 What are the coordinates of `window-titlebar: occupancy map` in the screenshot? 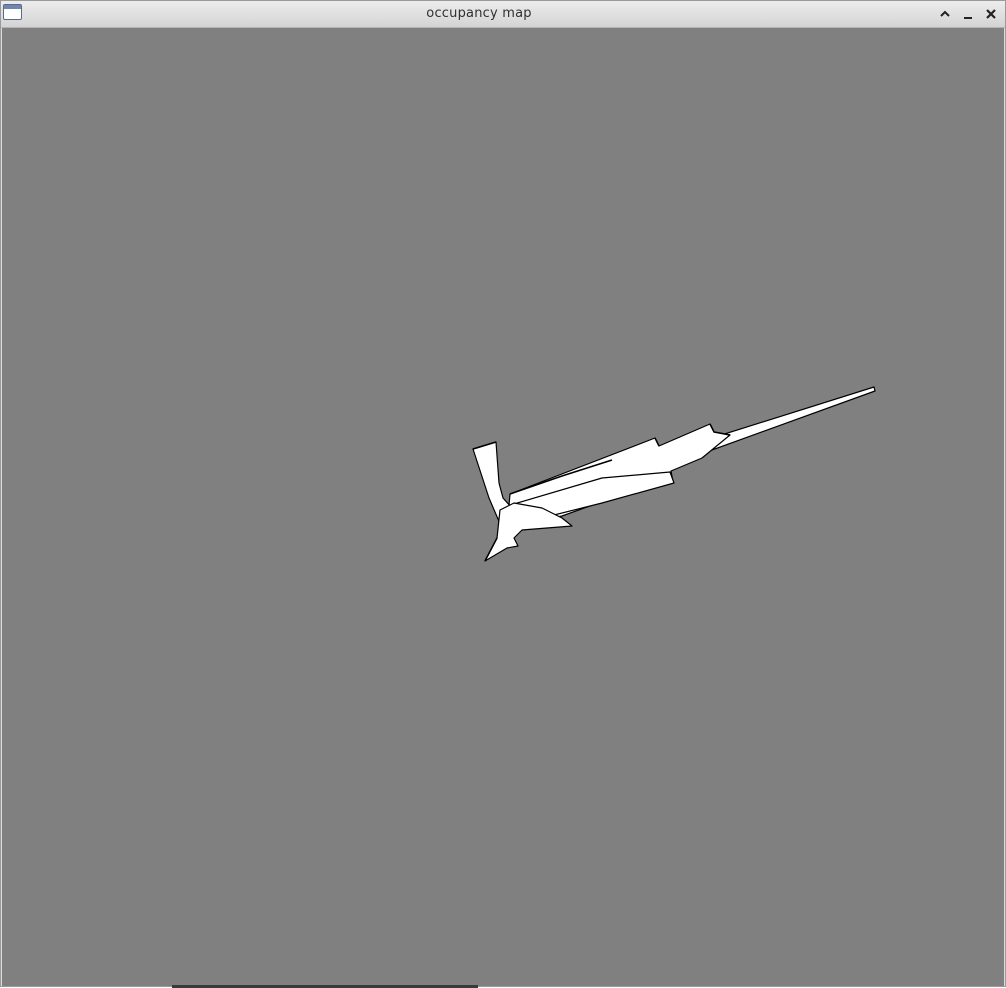 It's located at (503, 14).